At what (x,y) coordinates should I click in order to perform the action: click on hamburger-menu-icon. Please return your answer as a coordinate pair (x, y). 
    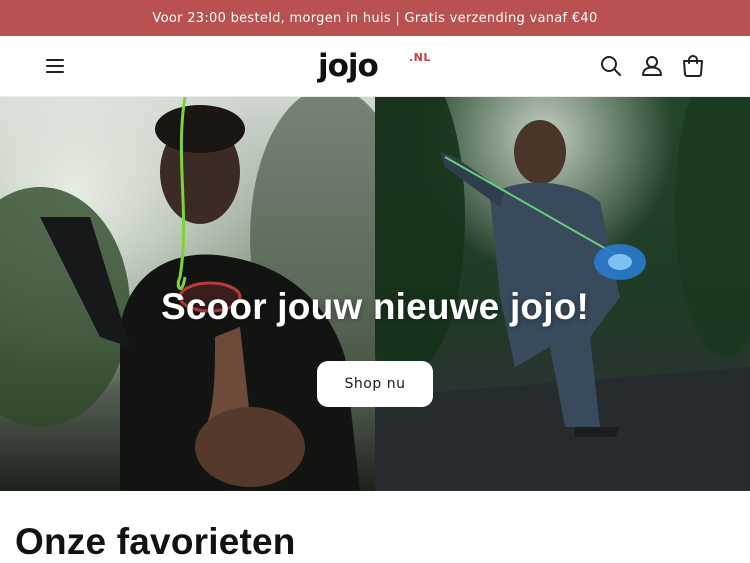
    Looking at the image, I should click on (55, 66).